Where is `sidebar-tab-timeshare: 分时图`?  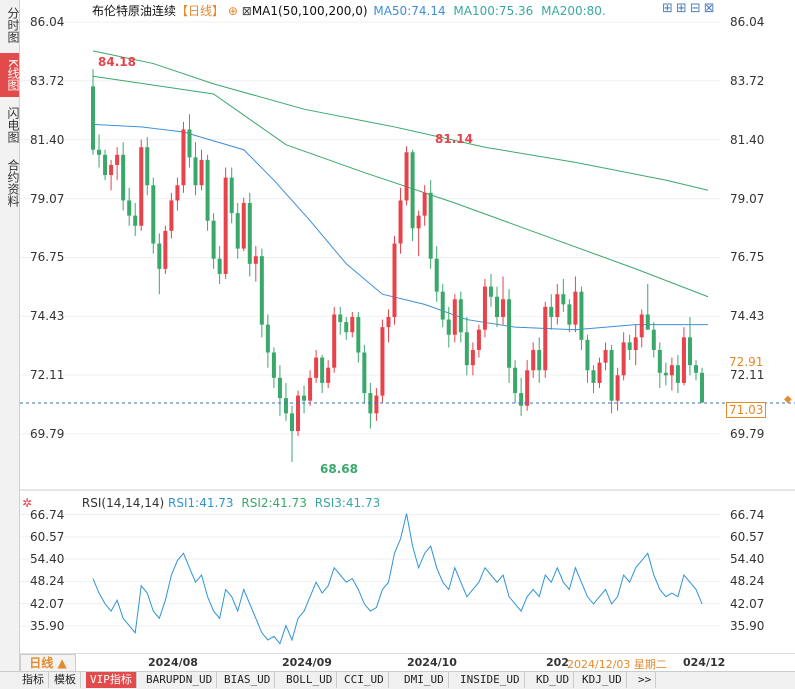
sidebar-tab-timeshare: 分时图 is located at coordinates (10, 25).